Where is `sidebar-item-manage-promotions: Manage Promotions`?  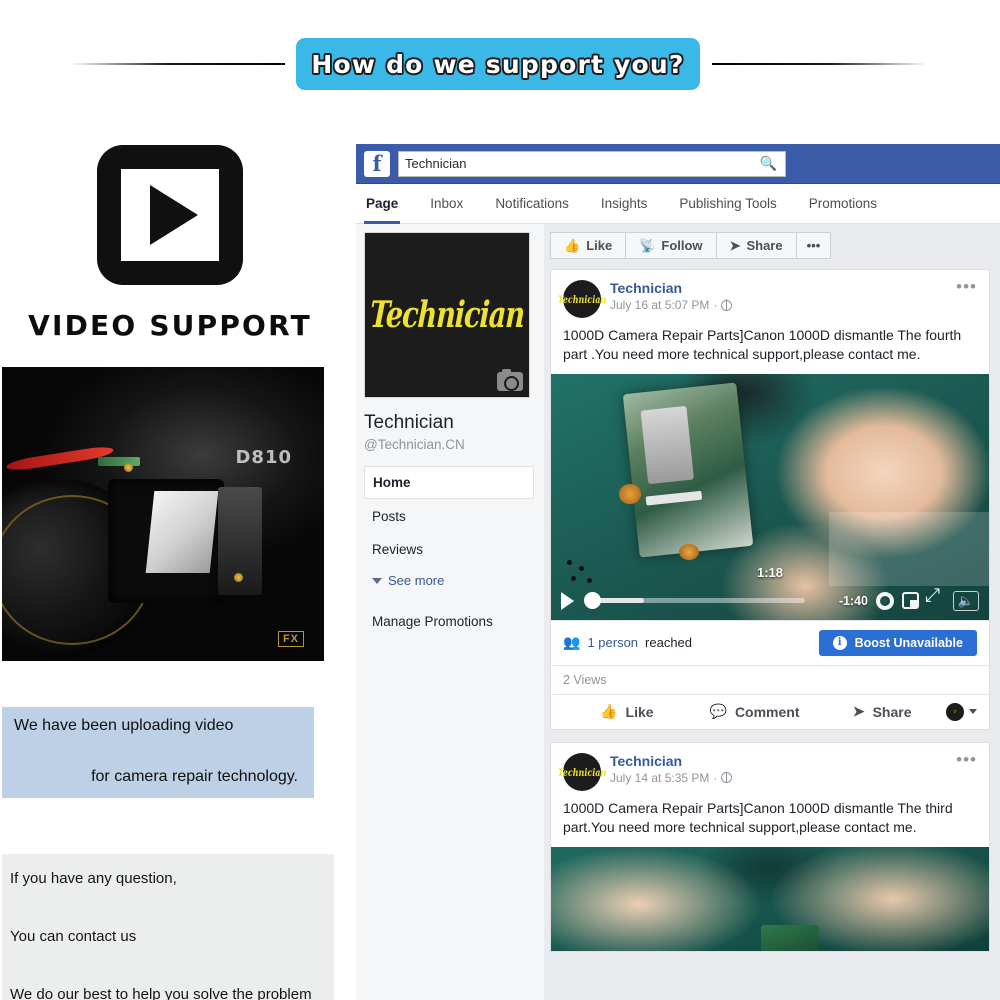 sidebar-item-manage-promotions: Manage Promotions is located at coordinates (449, 621).